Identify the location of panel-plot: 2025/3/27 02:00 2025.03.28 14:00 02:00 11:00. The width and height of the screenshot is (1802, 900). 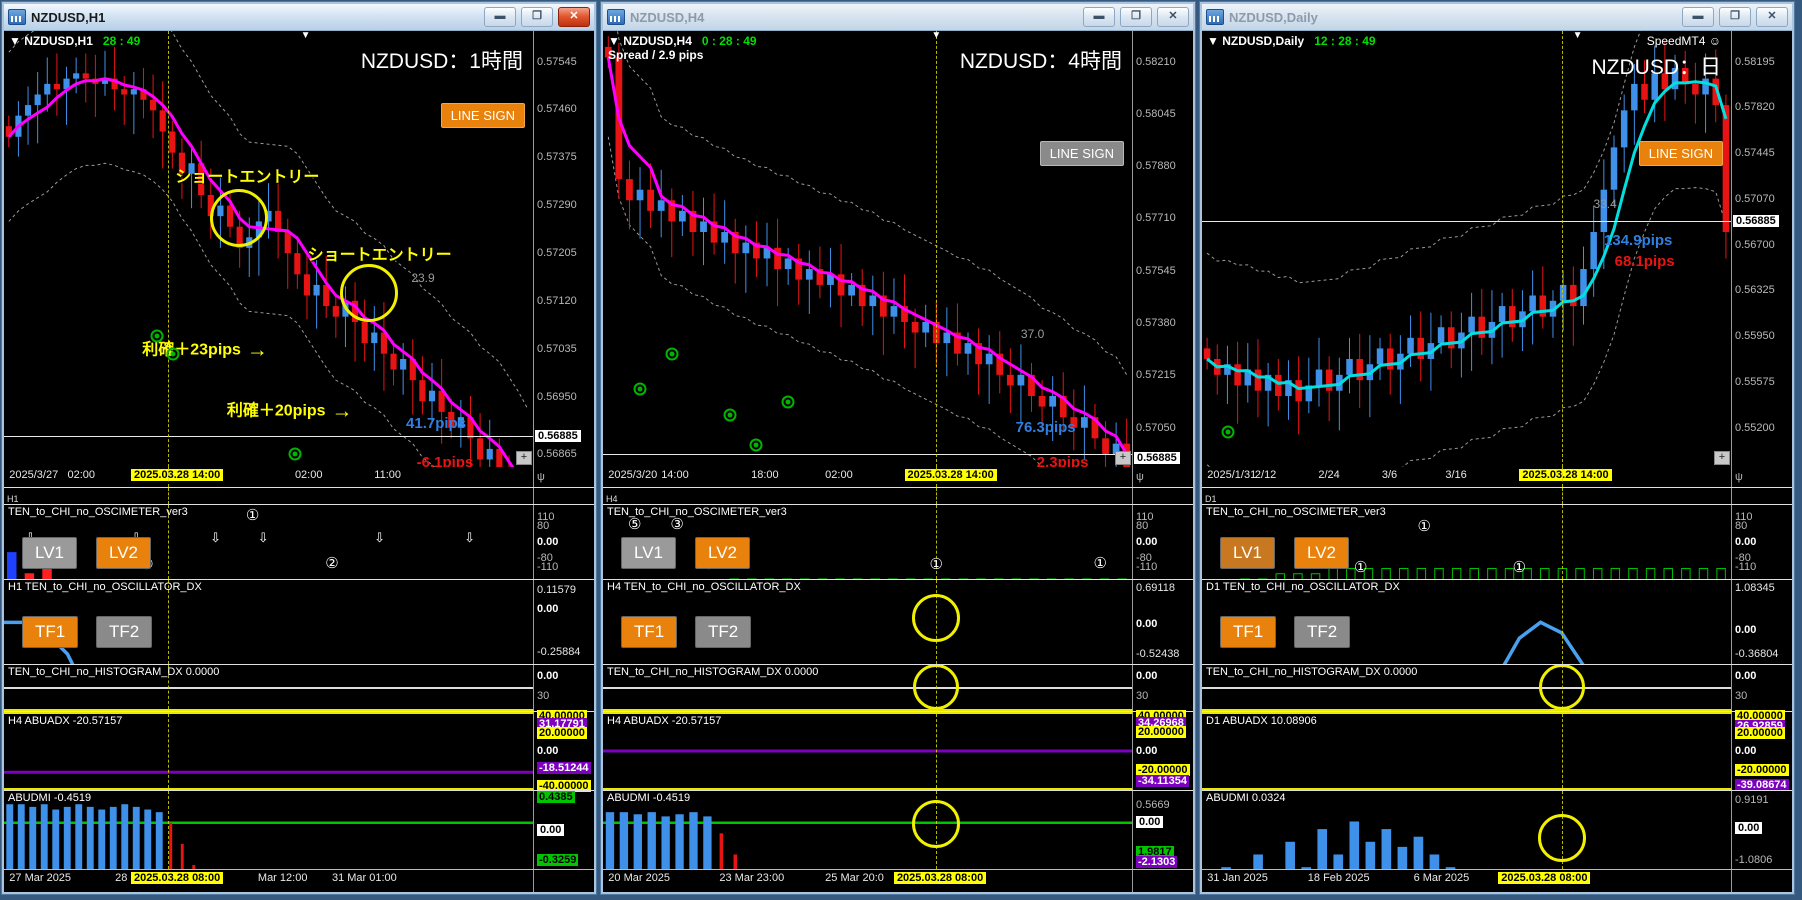
(269, 477).